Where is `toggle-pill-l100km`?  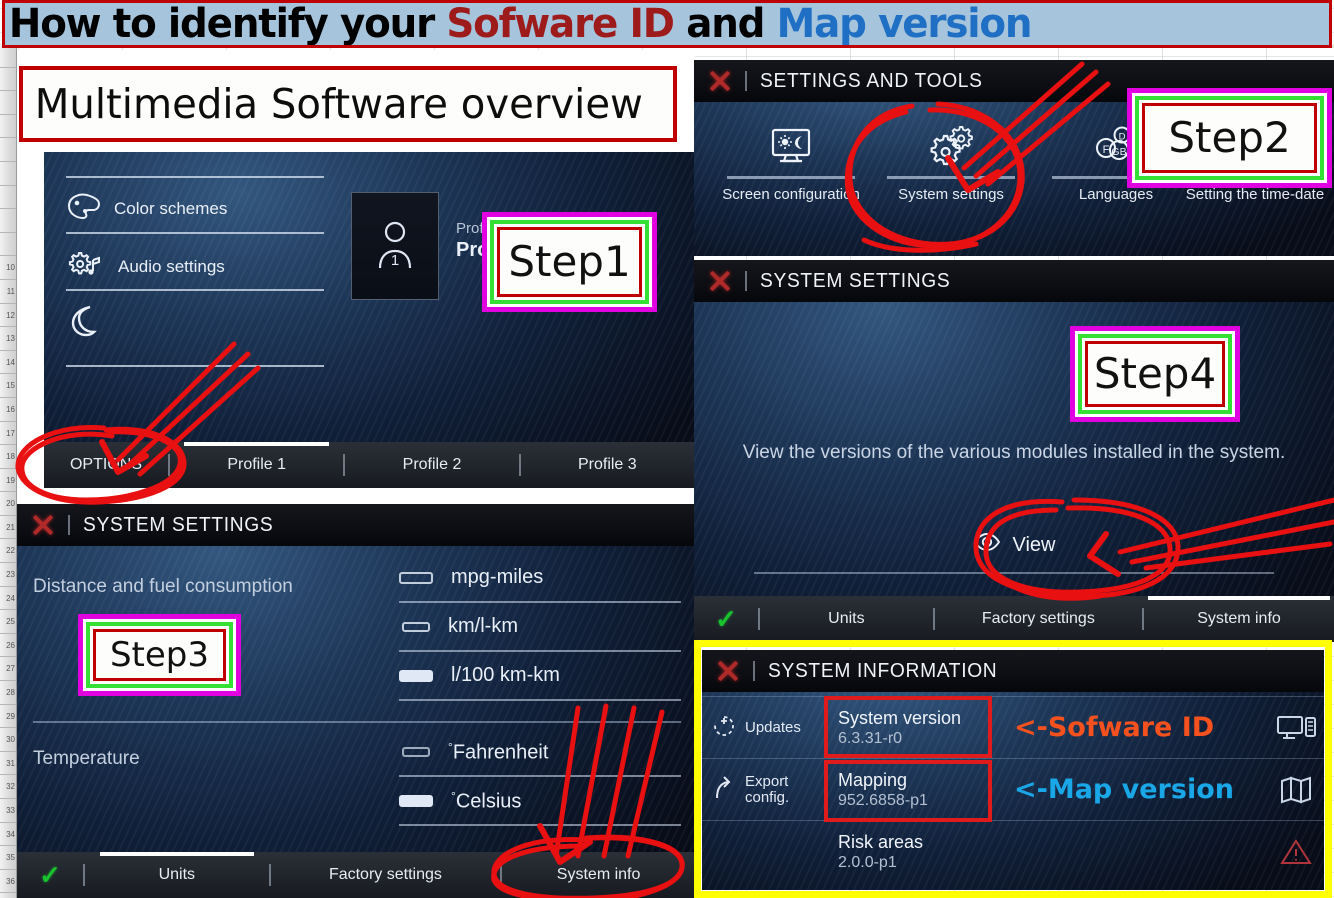 toggle-pill-l100km is located at coordinates (416, 675).